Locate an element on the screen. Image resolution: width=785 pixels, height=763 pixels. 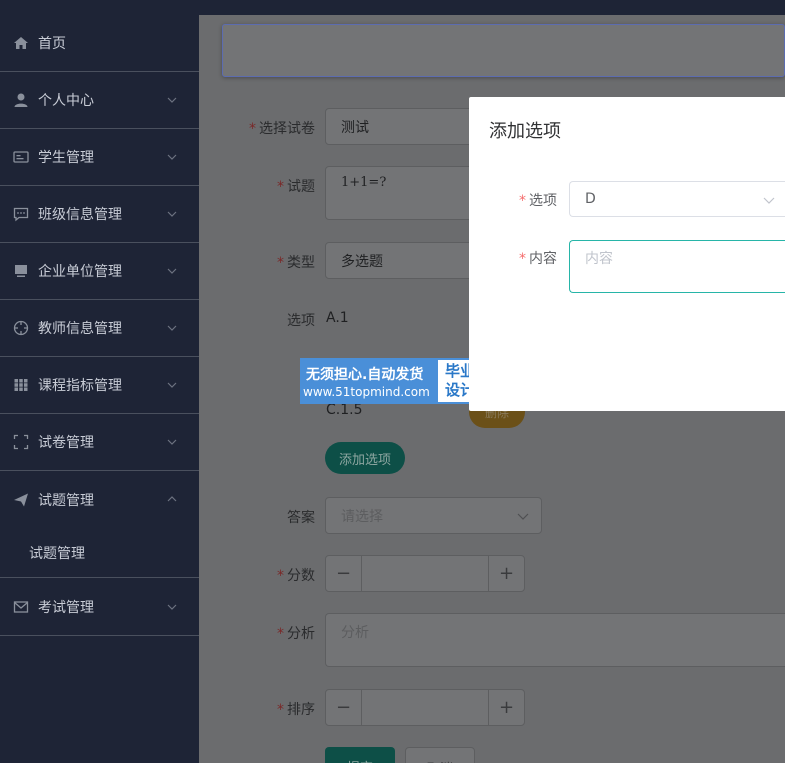
sidebar-item-label: 首页 is located at coordinates (52, 44).